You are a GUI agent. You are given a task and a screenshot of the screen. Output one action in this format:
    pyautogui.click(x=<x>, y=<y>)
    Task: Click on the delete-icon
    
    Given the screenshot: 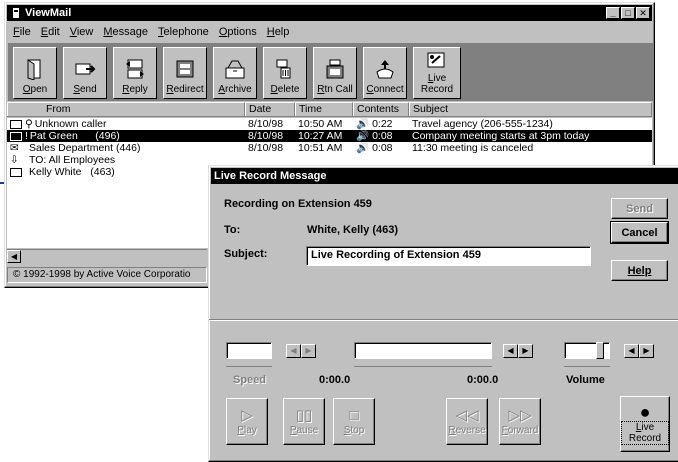 What is the action you would take?
    pyautogui.click(x=283, y=69)
    